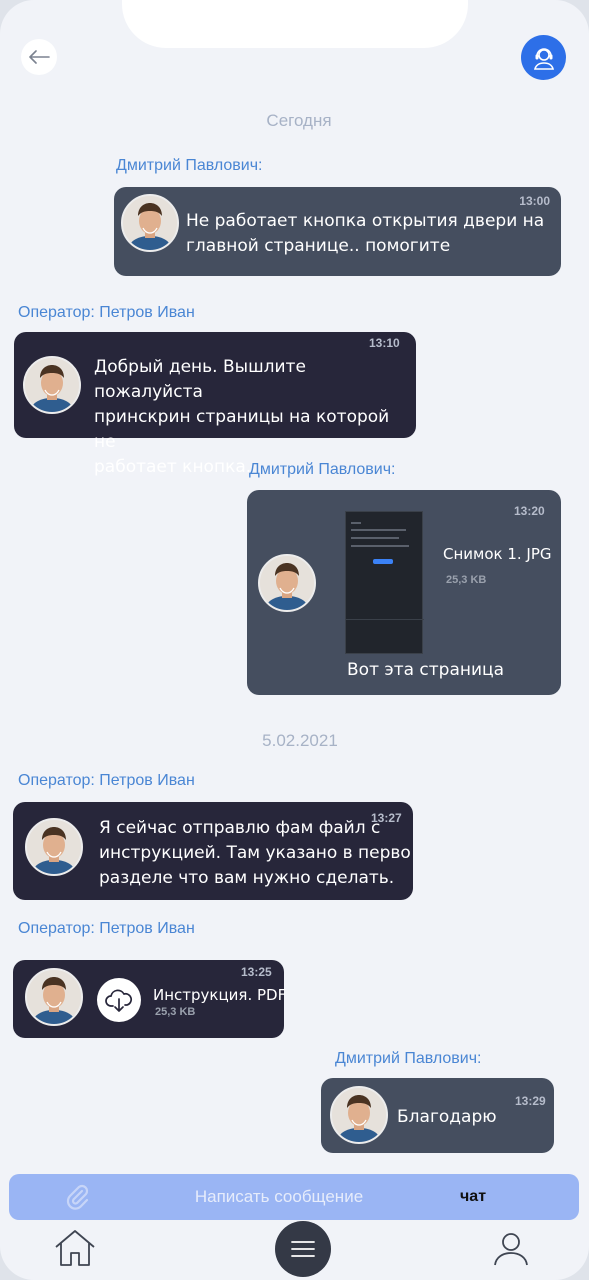 The image size is (589, 1280). Describe the element at coordinates (220, 995) in the screenshot. I see `file-name: Инструкция. PDF` at that location.